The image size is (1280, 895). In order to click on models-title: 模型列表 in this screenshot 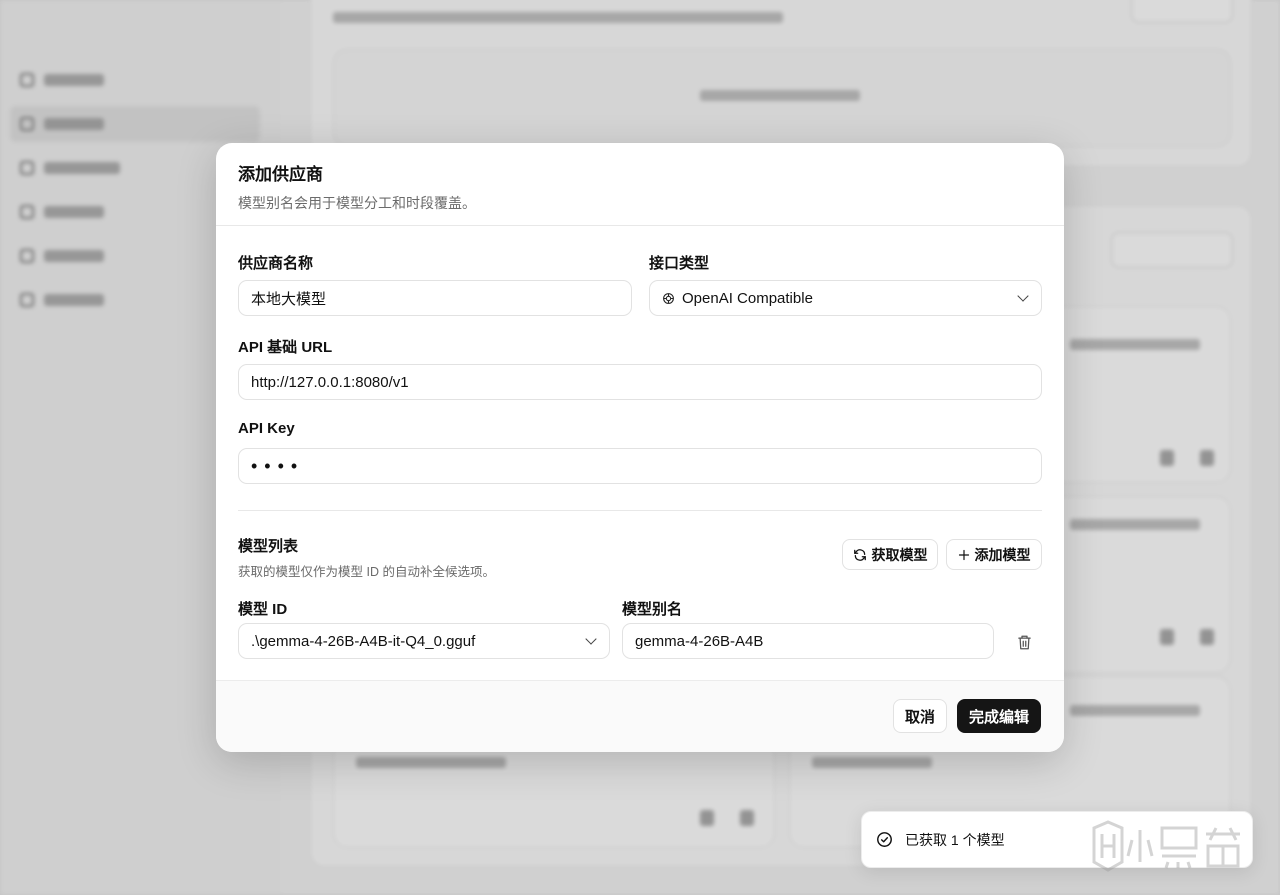, I will do `click(268, 546)`.